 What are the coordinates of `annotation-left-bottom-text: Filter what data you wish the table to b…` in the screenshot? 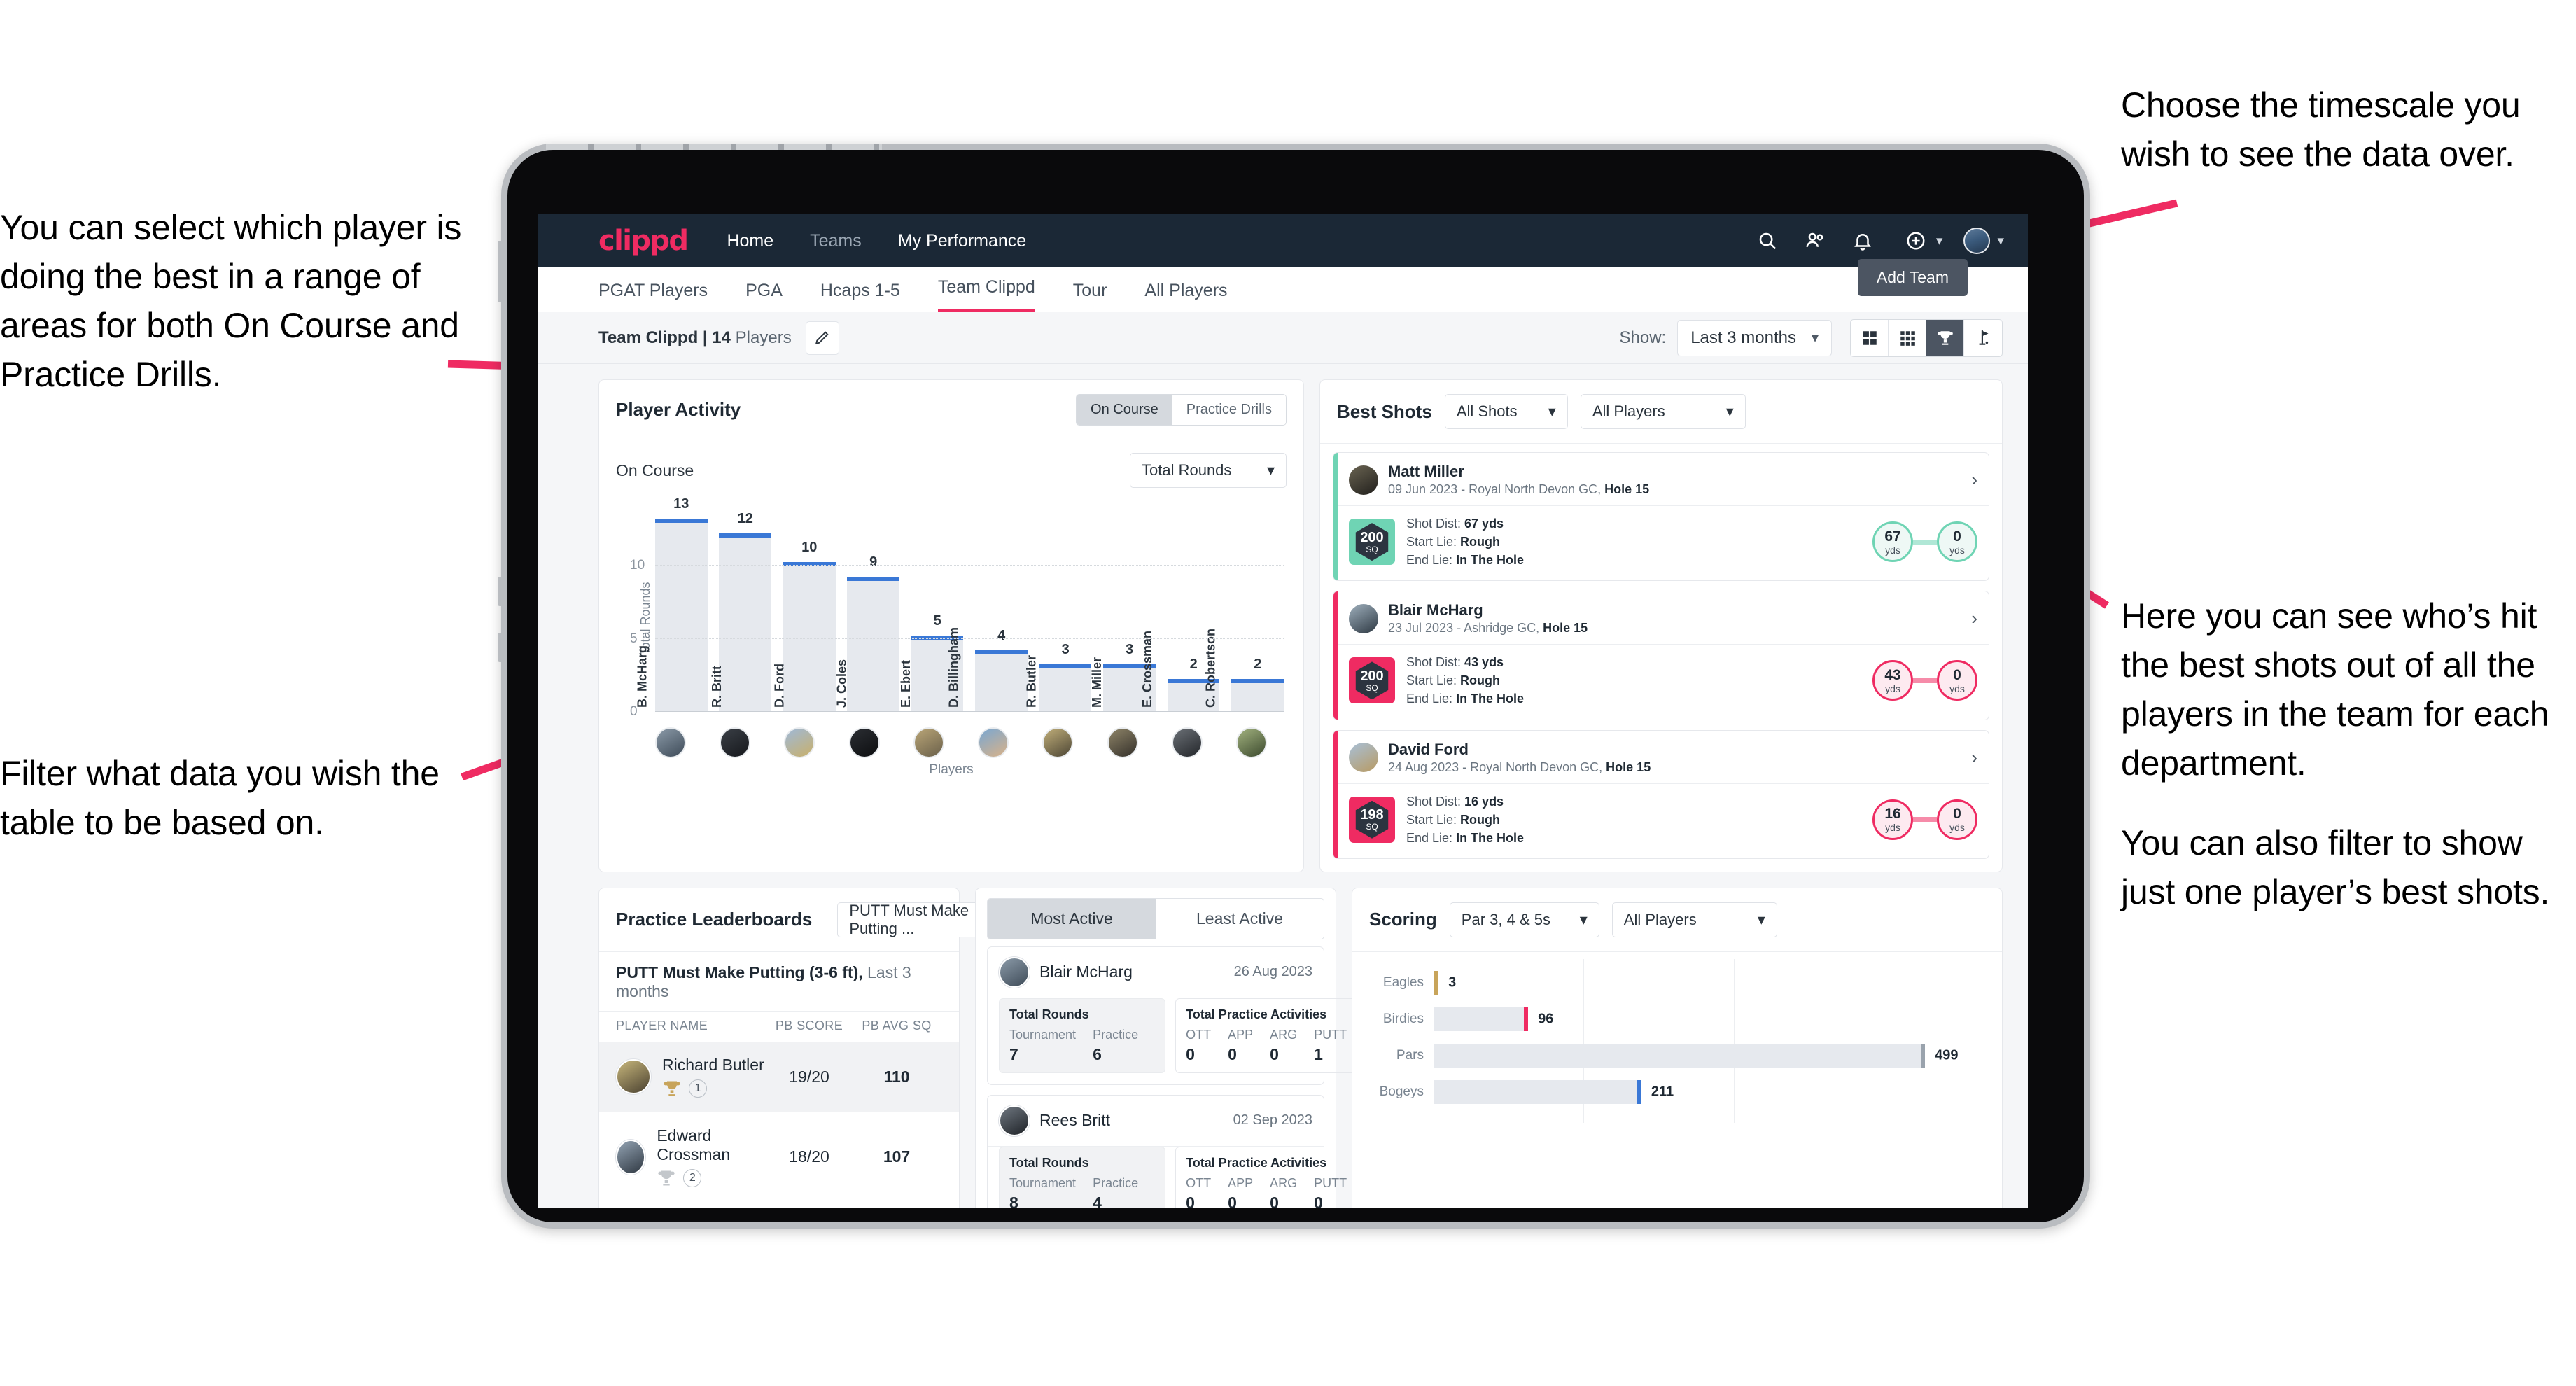 It's located at (220, 798).